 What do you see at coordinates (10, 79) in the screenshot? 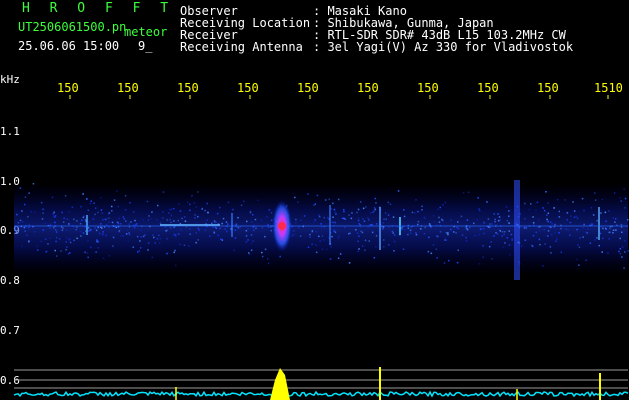
I see `axis-unit: kHz` at bounding box center [10, 79].